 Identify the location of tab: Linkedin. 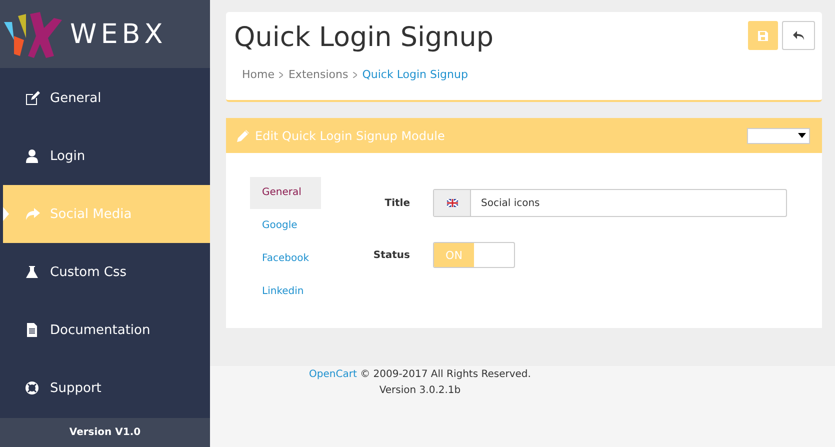
(285, 292).